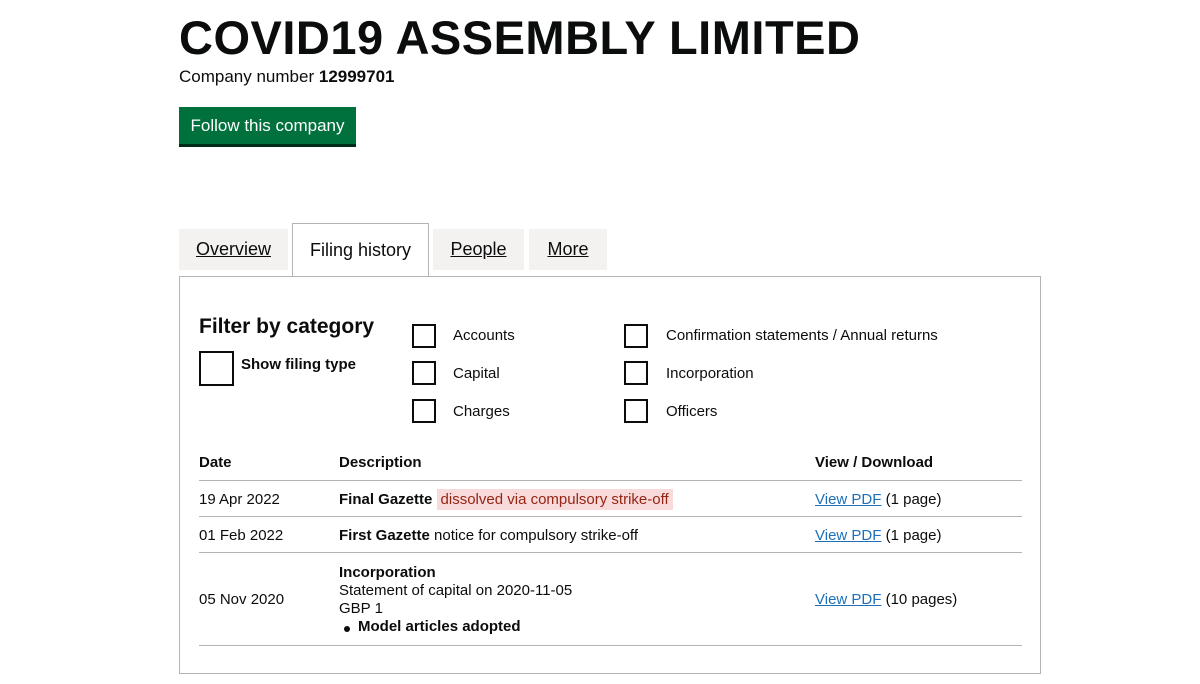  Describe the element at coordinates (476, 374) in the screenshot. I see `capital-label: Capital` at that location.